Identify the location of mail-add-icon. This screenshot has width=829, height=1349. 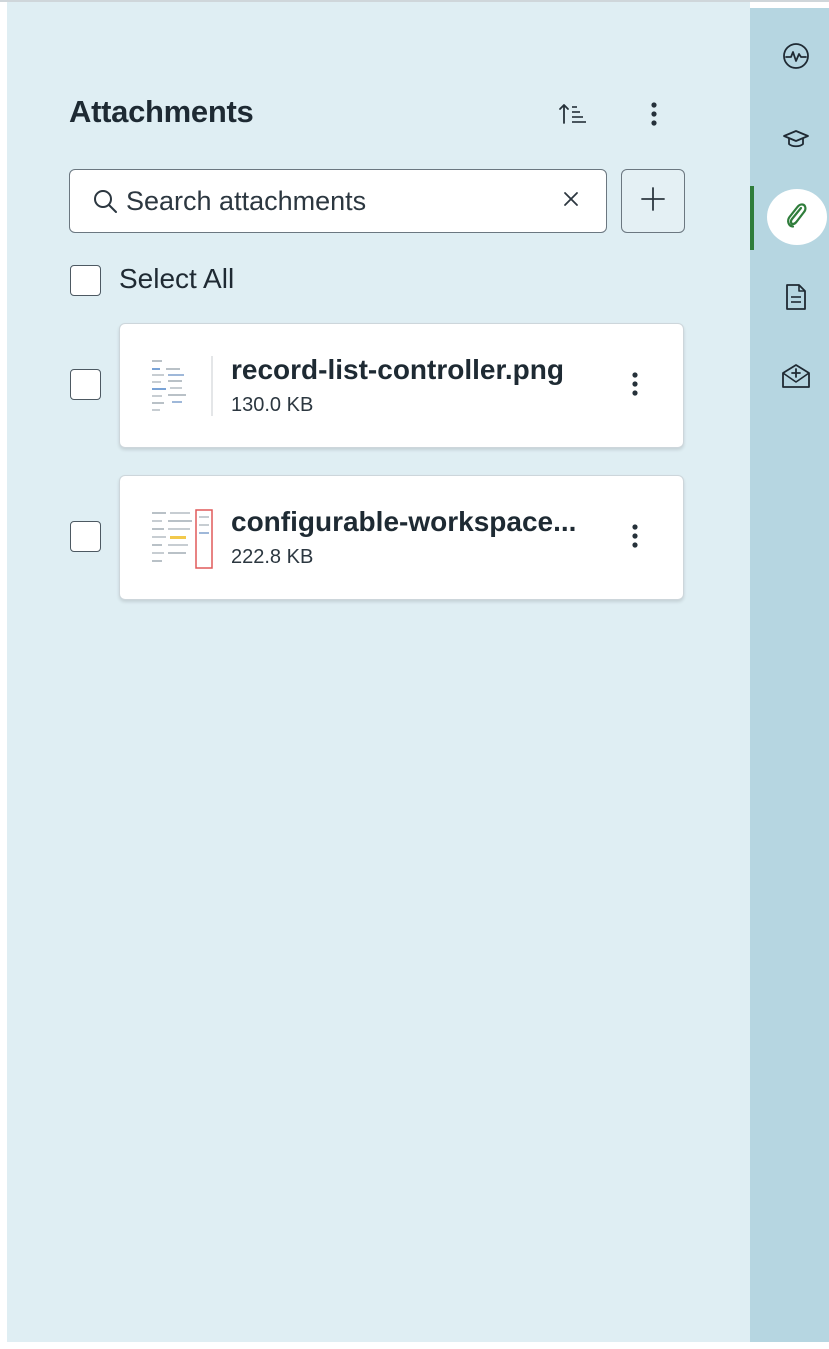
(796, 378).